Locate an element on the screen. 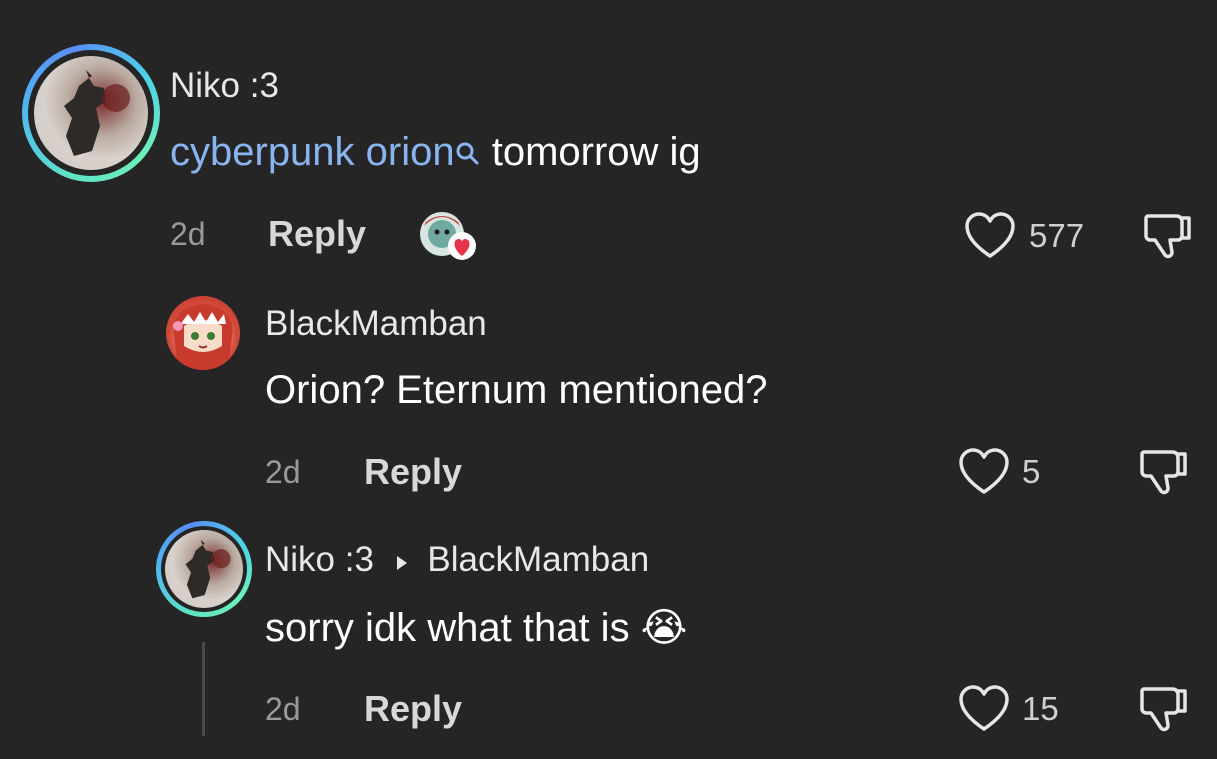  search-icon is located at coordinates (468, 154).